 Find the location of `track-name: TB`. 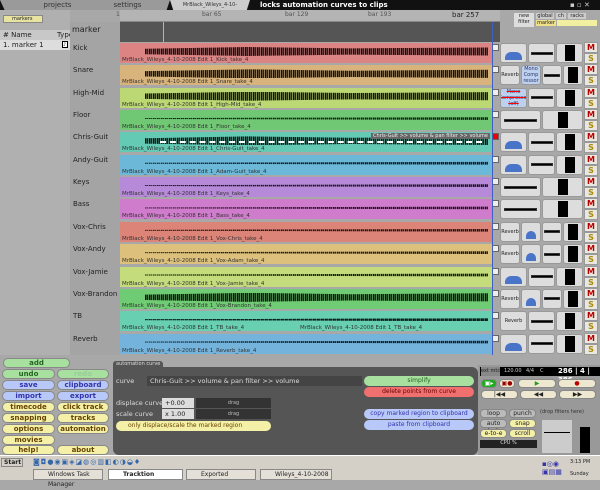

track-name: TB is located at coordinates (77, 316).